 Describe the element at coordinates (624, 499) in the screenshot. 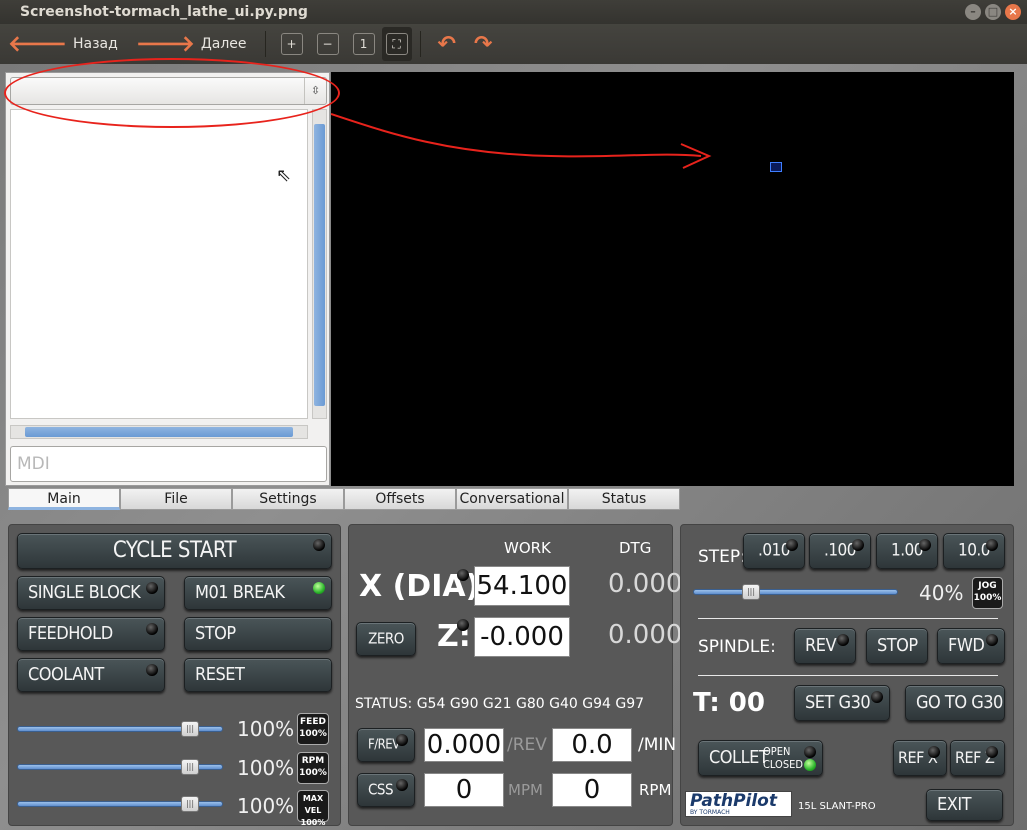

I see `tab-status: Status` at that location.